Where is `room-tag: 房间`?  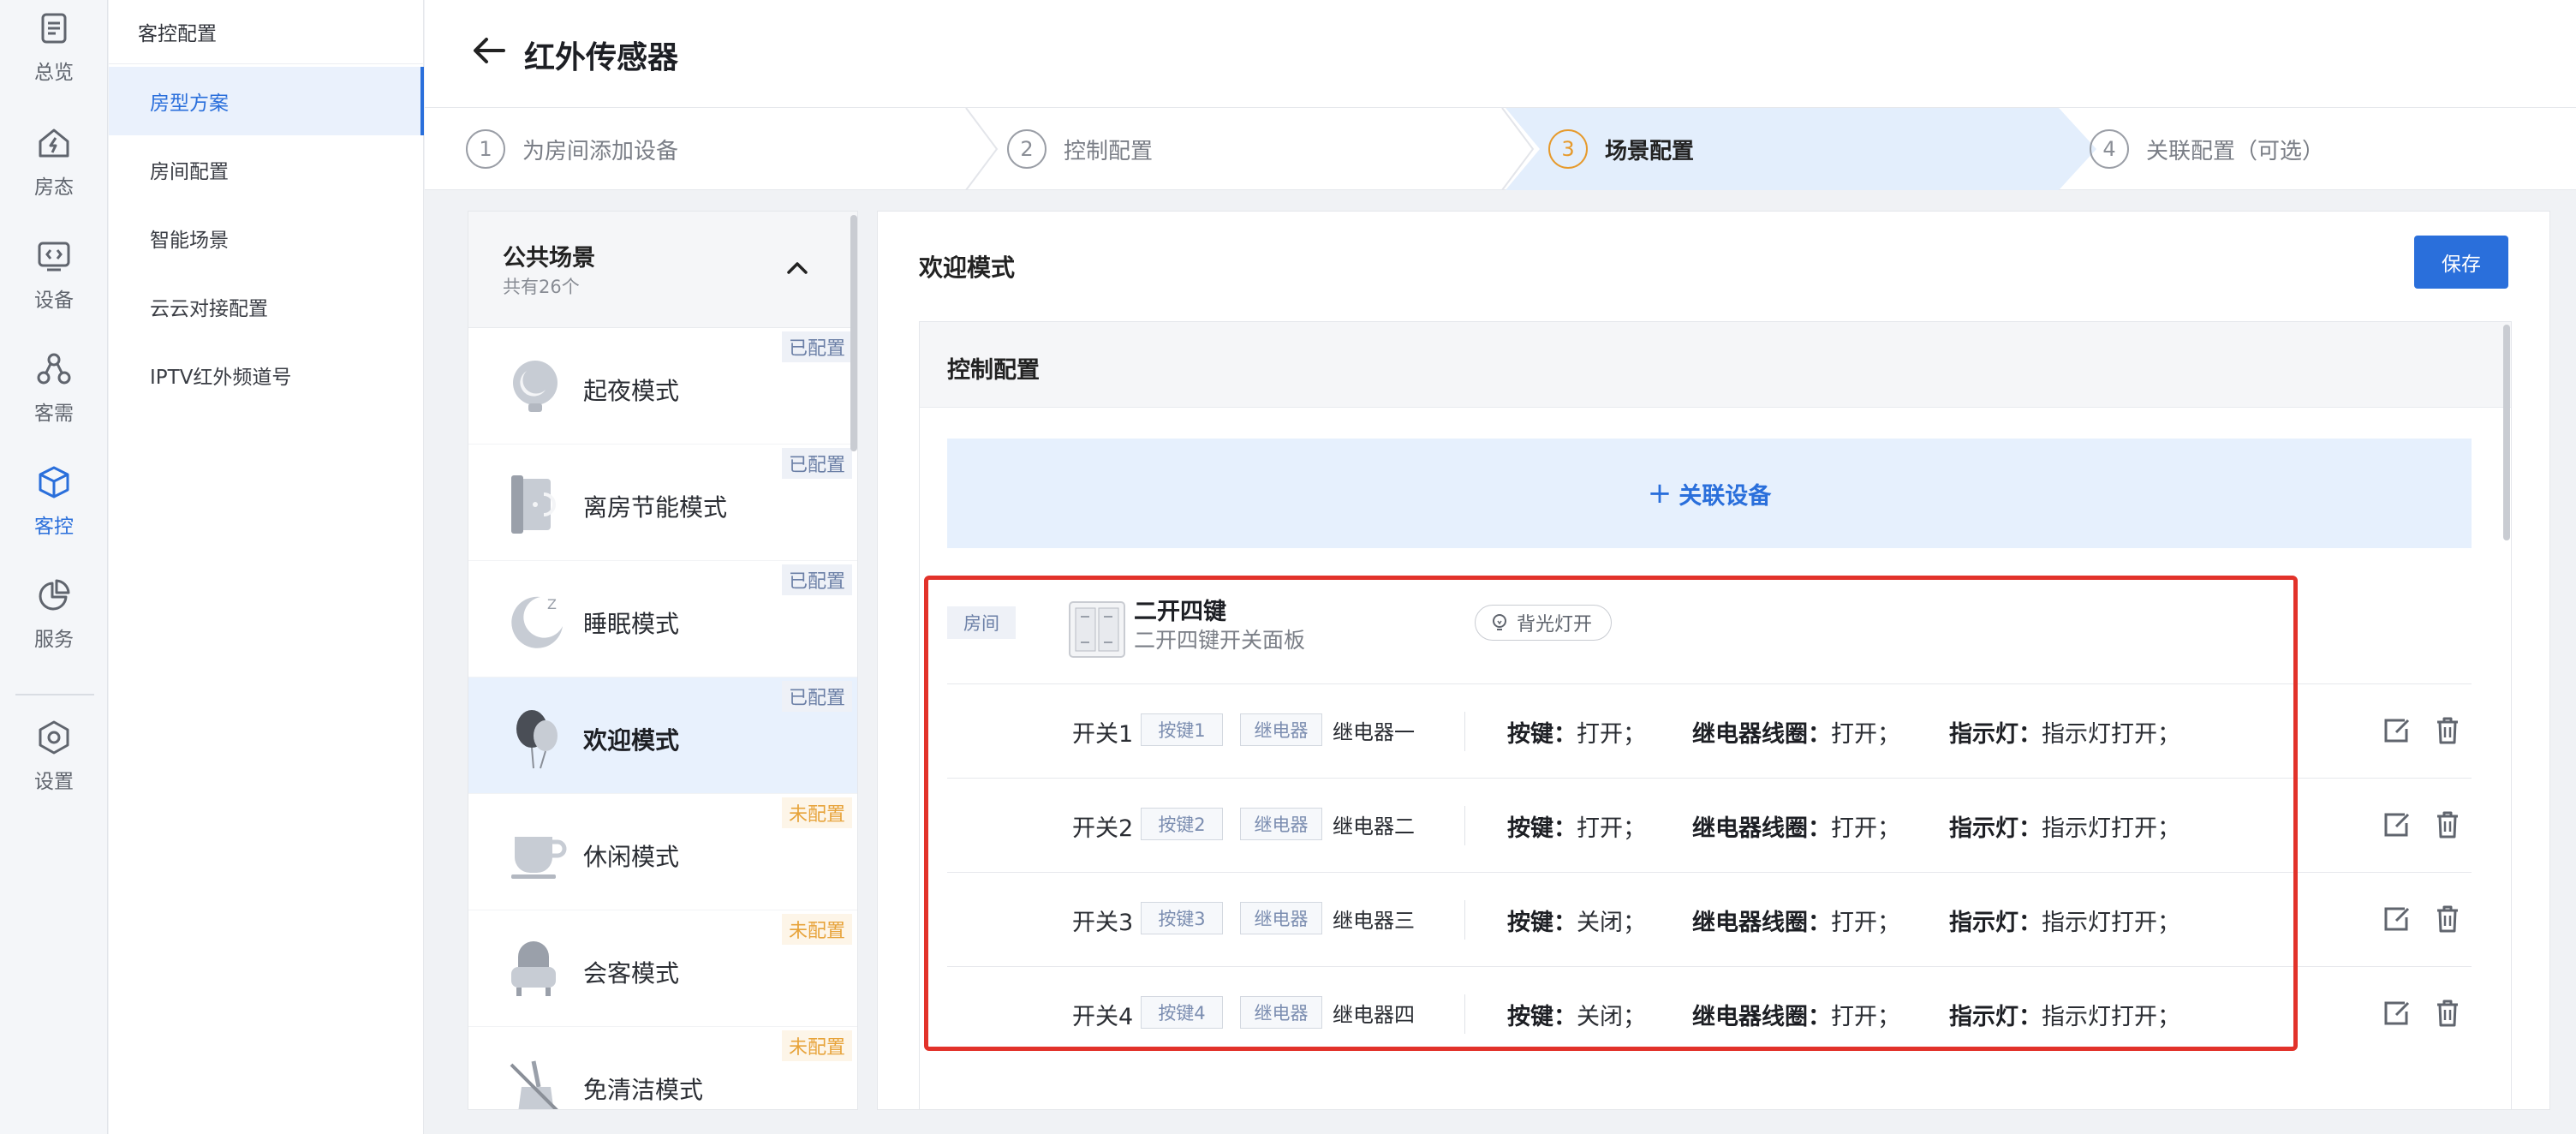 room-tag: 房间 is located at coordinates (982, 623).